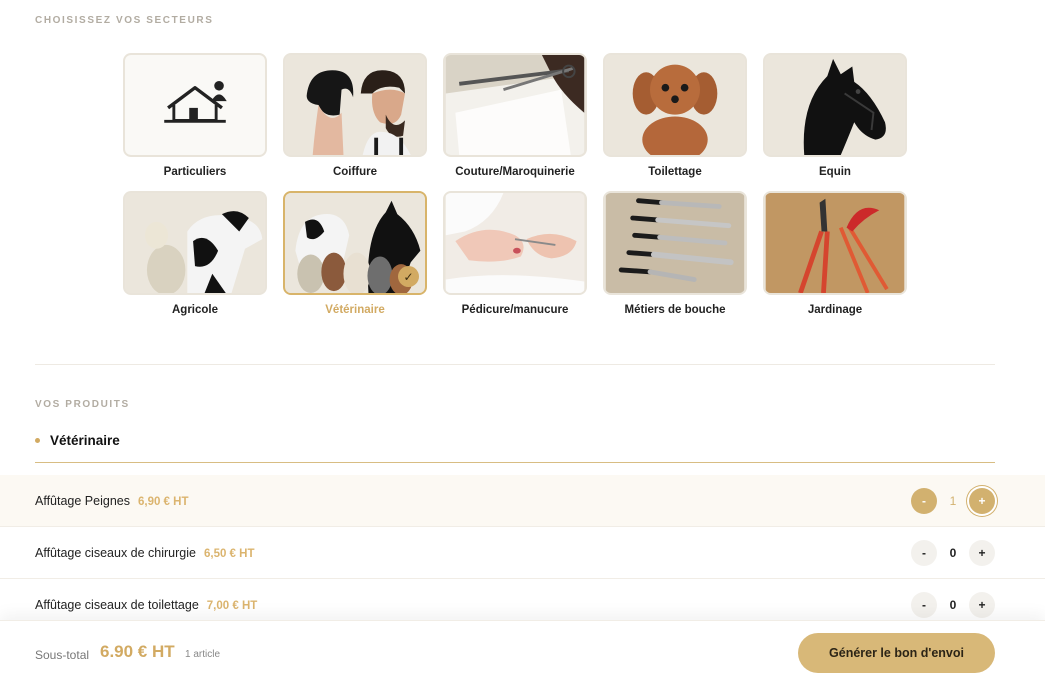 The height and width of the screenshot is (680, 1045). I want to click on product-row: Affûtage Peignes 6,90 € HT - 1 +, so click(522, 501).